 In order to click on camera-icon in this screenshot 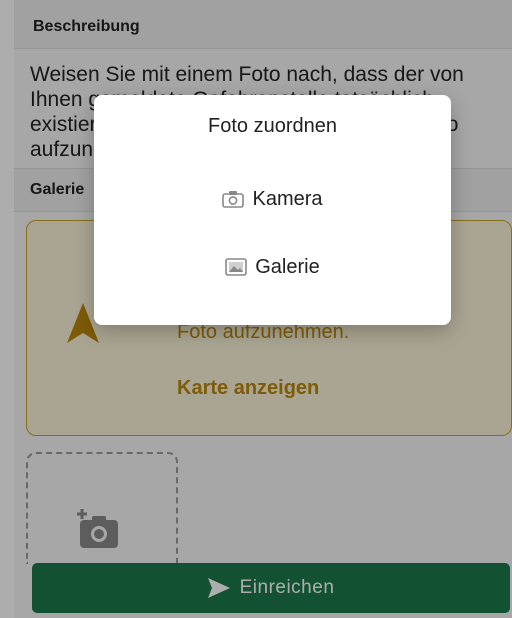, I will do `click(233, 199)`.